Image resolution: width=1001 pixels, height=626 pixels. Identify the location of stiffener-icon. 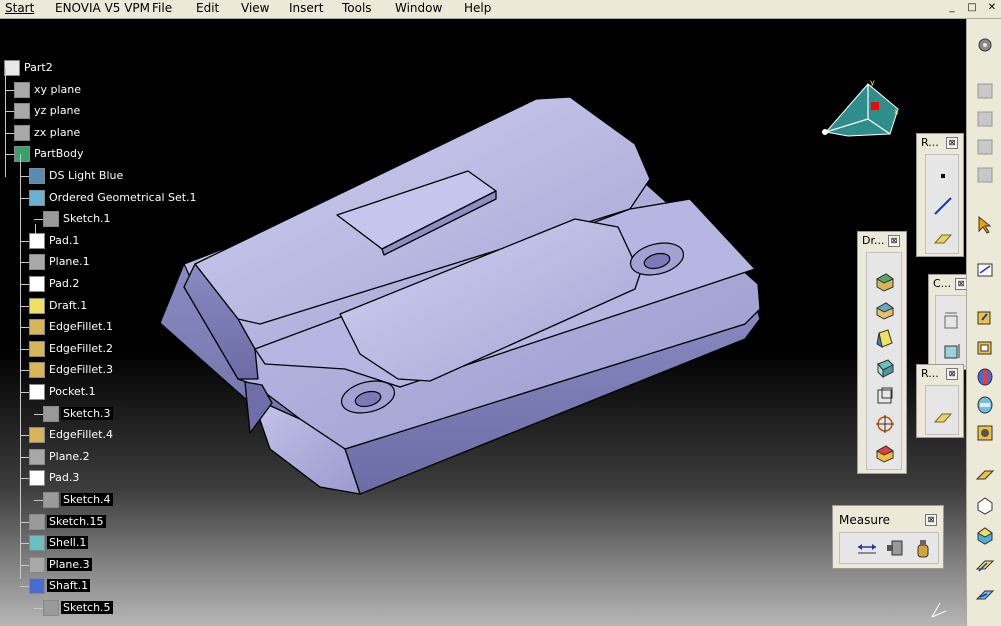
(985, 565).